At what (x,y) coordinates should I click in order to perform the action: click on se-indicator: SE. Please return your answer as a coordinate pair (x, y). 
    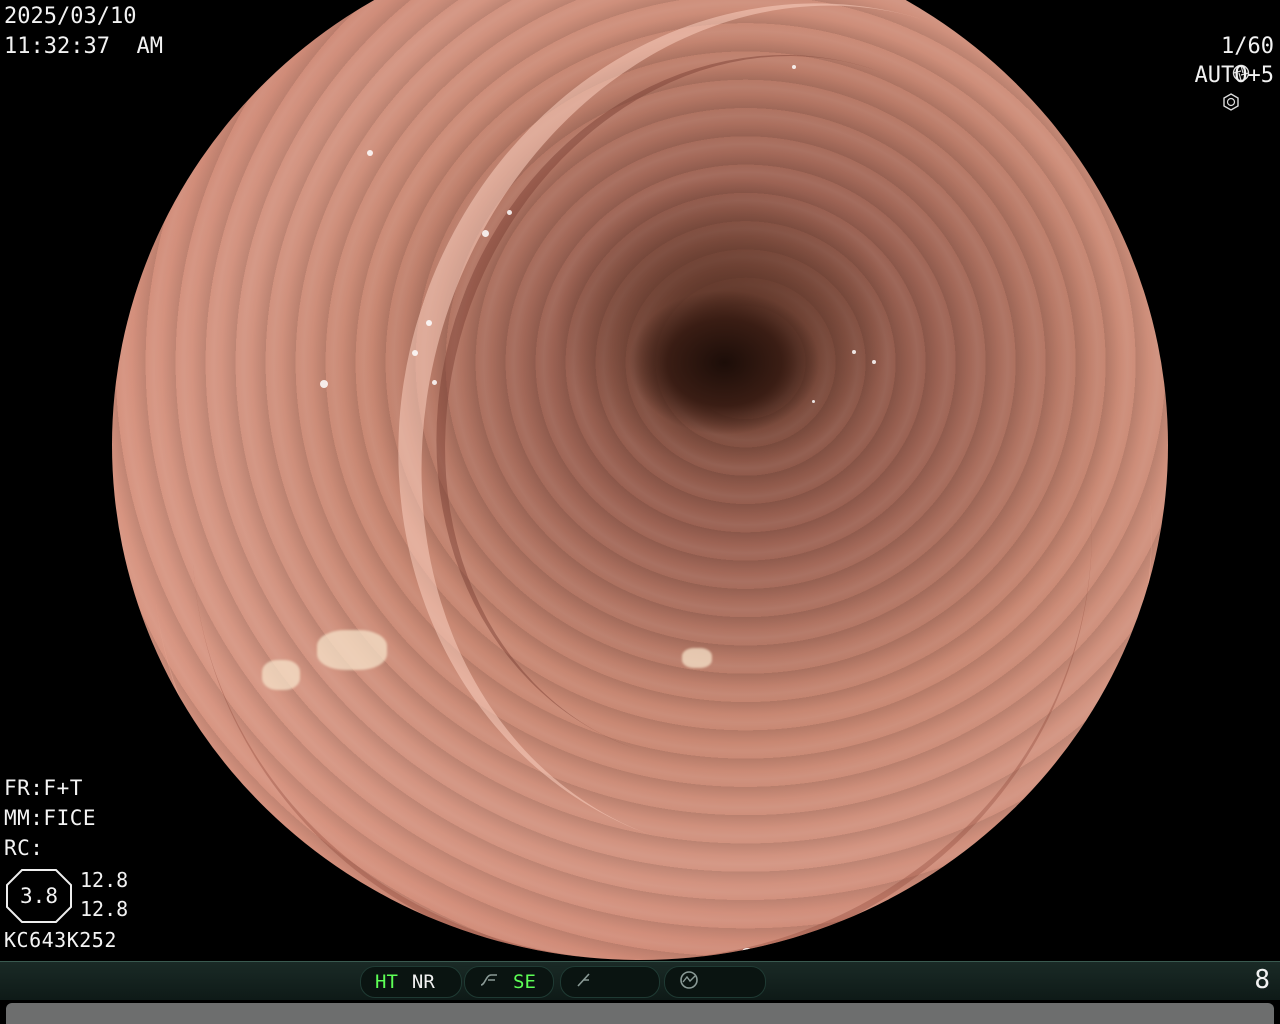
    Looking at the image, I should click on (524, 982).